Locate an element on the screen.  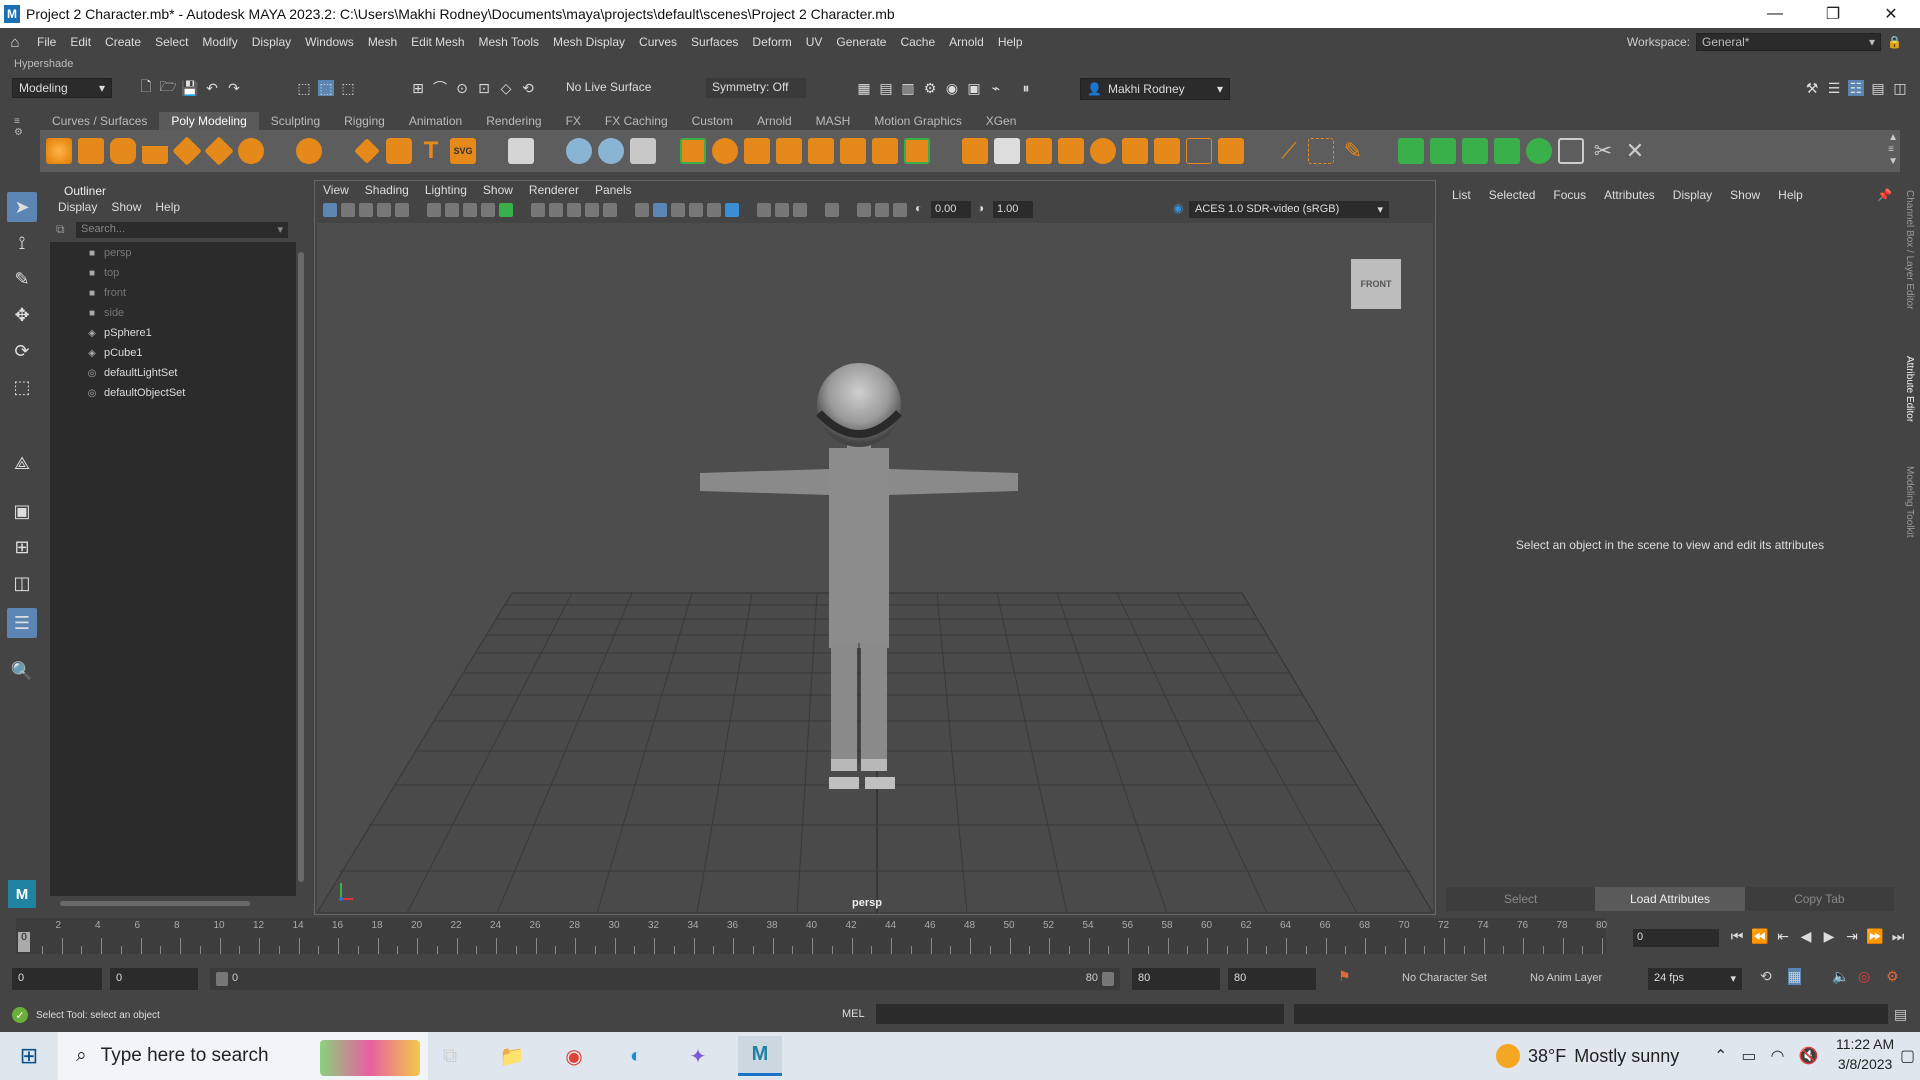
mash-icon is located at coordinates (521, 151).